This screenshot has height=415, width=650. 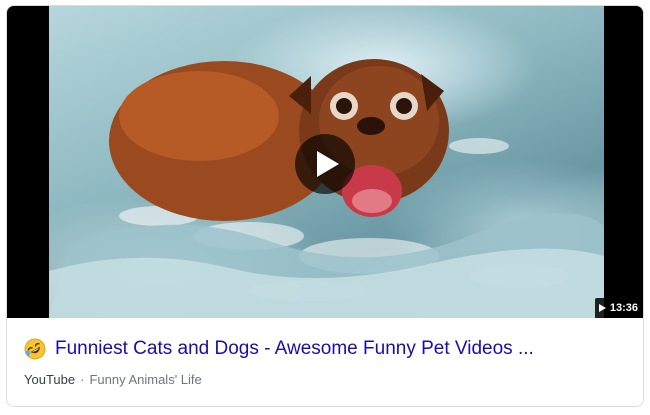 I want to click on video-meta: YouTube · Funny Animals' Life, so click(x=113, y=379).